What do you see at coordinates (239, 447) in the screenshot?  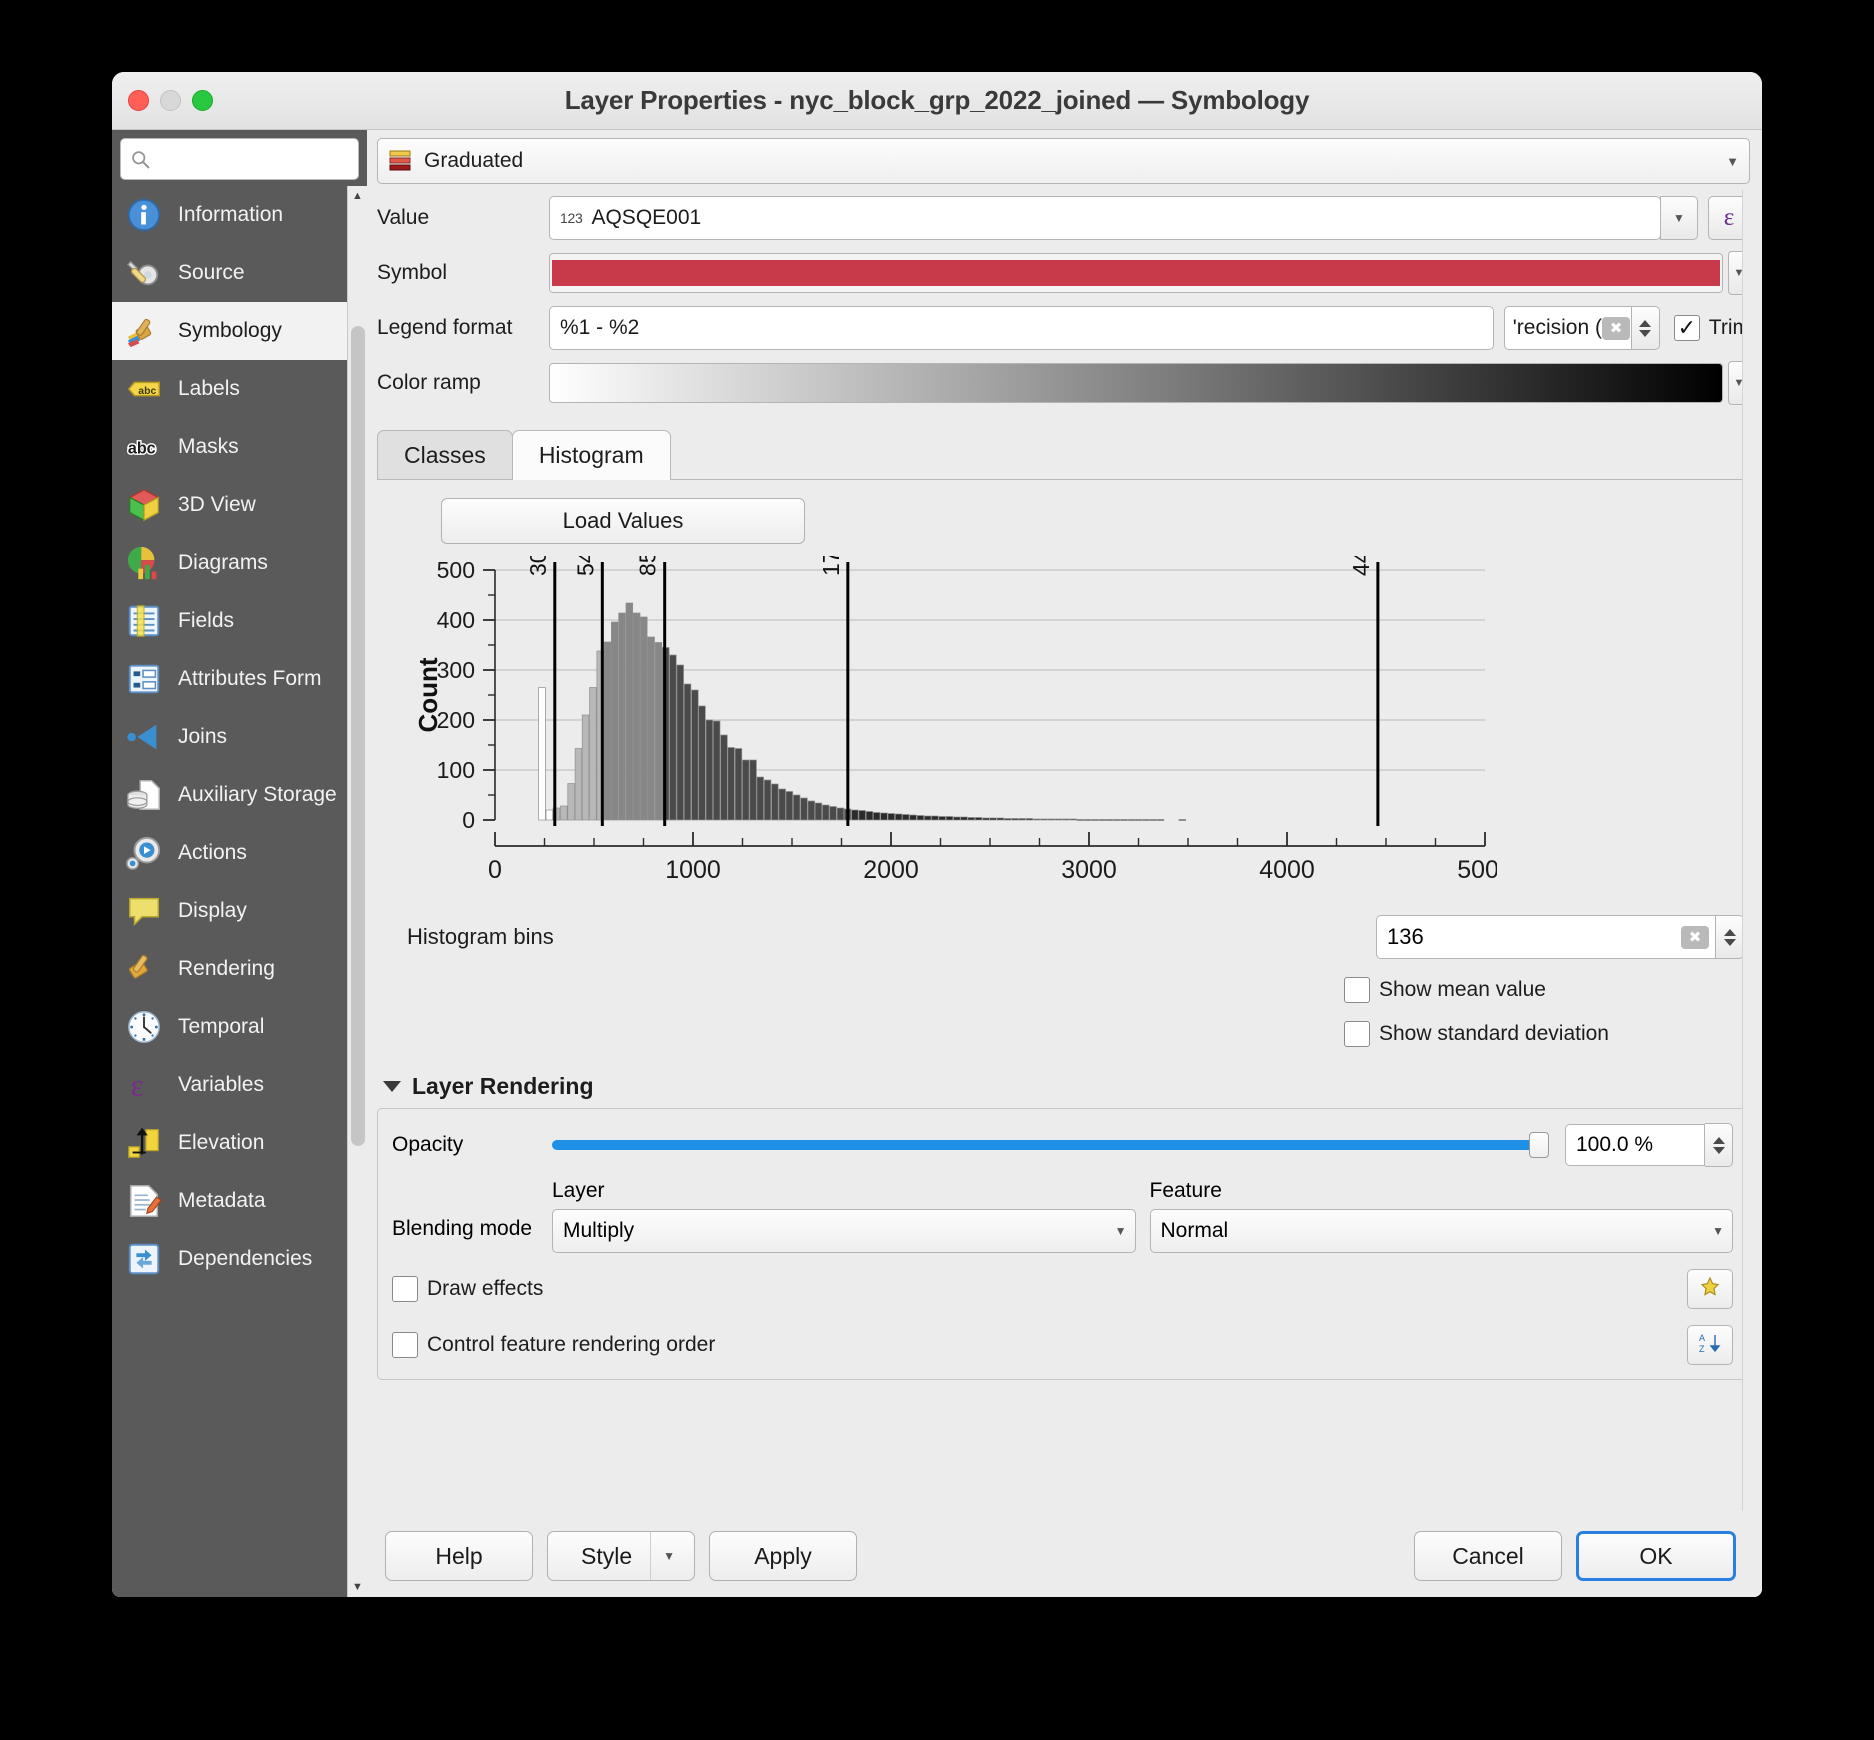 I see `sidebar-item-masks: abc Masks` at bounding box center [239, 447].